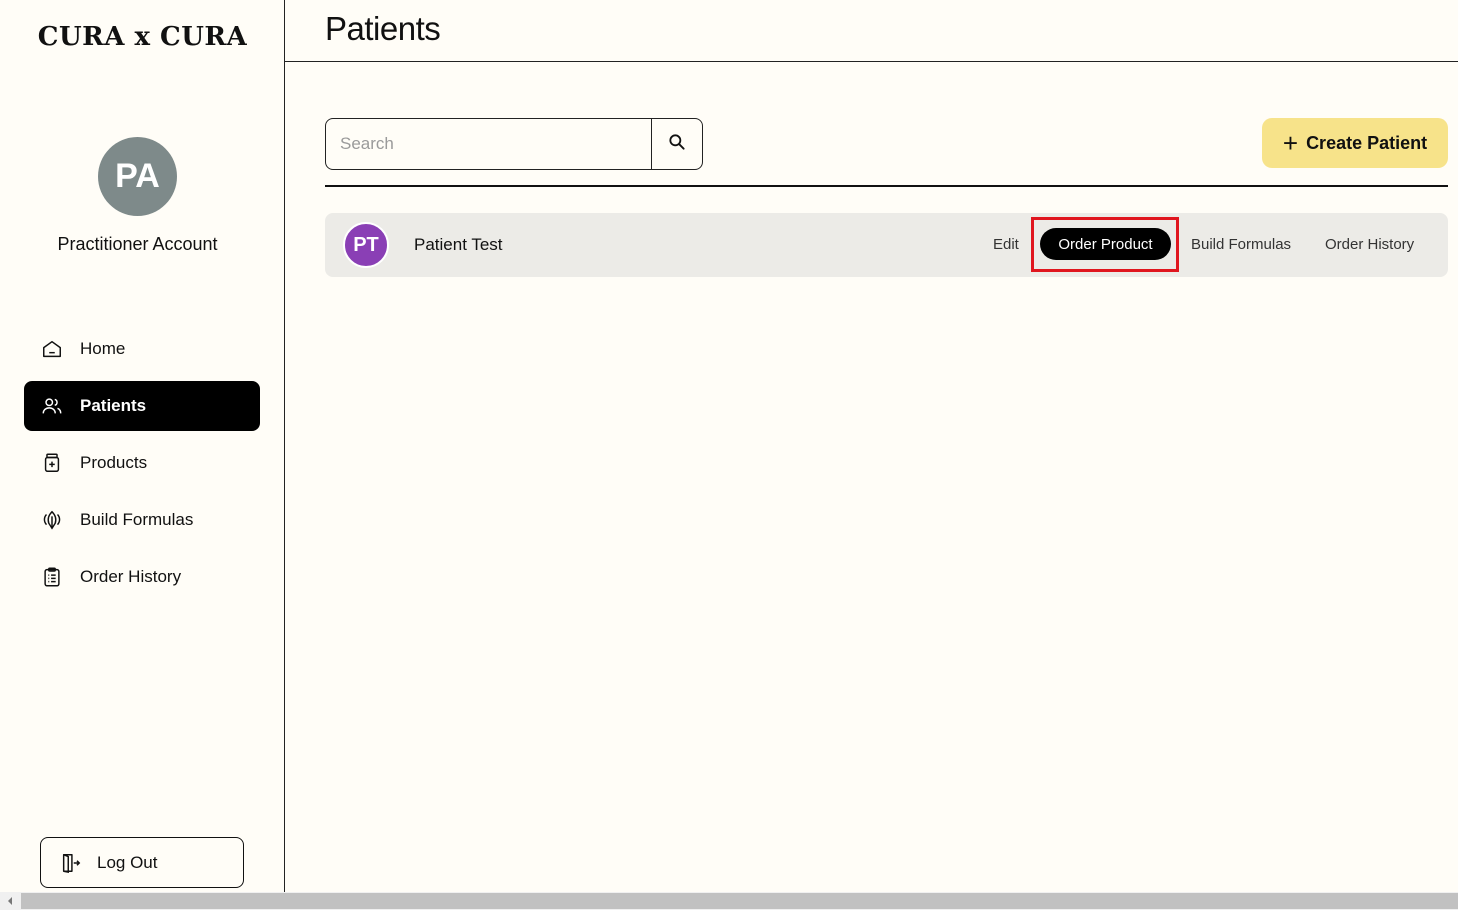 Image resolution: width=1458 pixels, height=910 pixels. What do you see at coordinates (137, 519) in the screenshot?
I see `sidebar-item-label: Build Formulas` at bounding box center [137, 519].